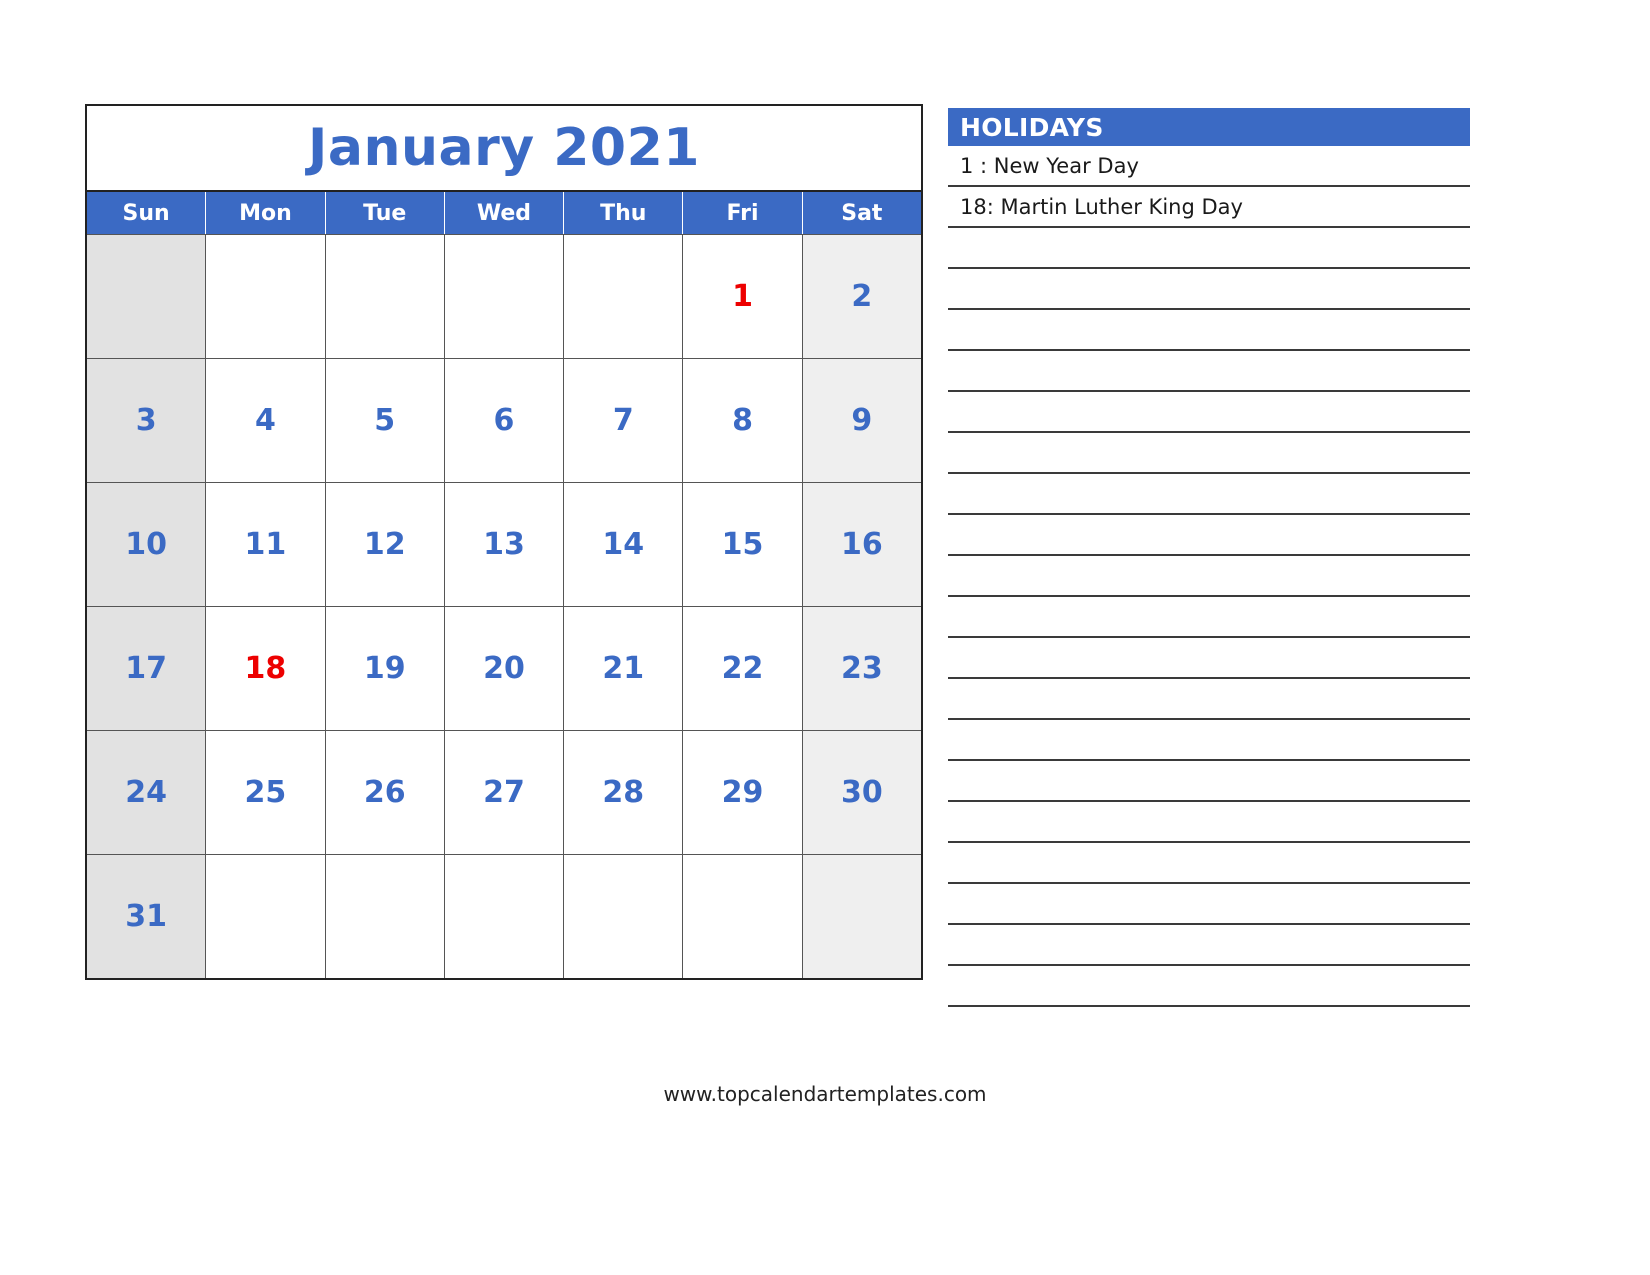  I want to click on weekday-header-tue: Tue, so click(385, 213).